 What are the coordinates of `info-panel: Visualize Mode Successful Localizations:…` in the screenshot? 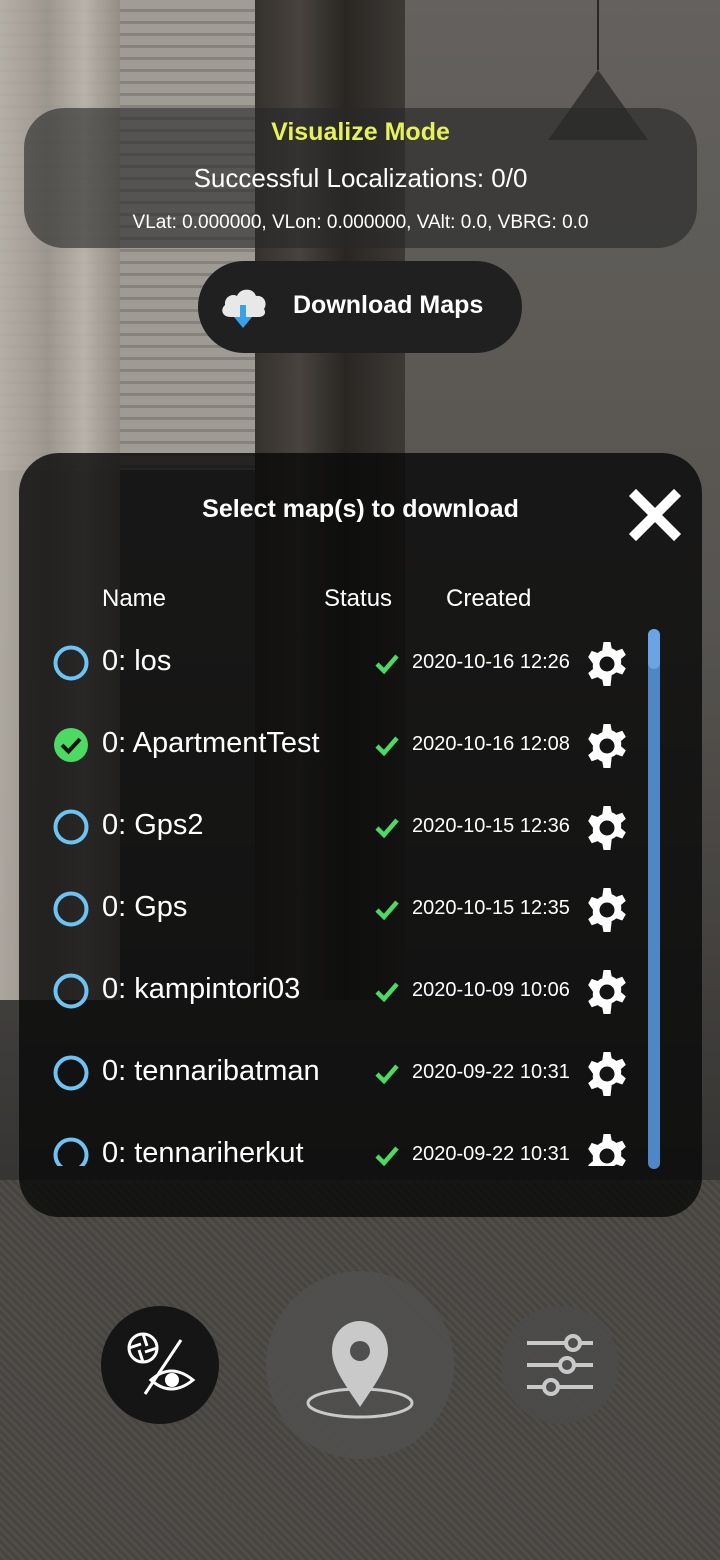 It's located at (360, 178).